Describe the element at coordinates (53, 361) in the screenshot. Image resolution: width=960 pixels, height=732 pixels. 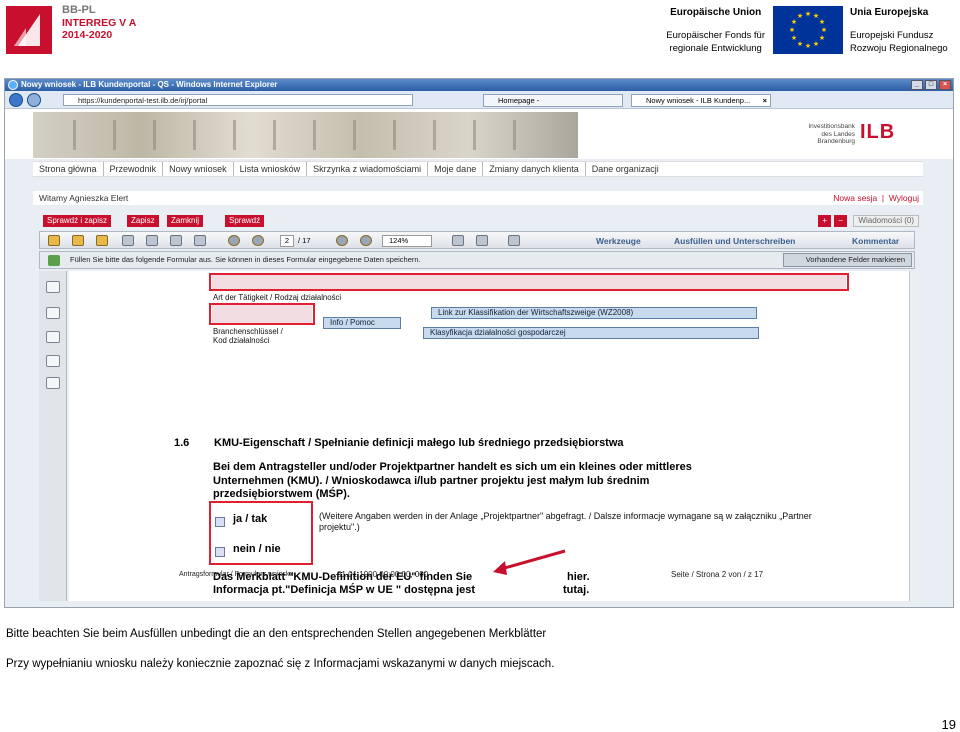
I see `layers-icon` at that location.